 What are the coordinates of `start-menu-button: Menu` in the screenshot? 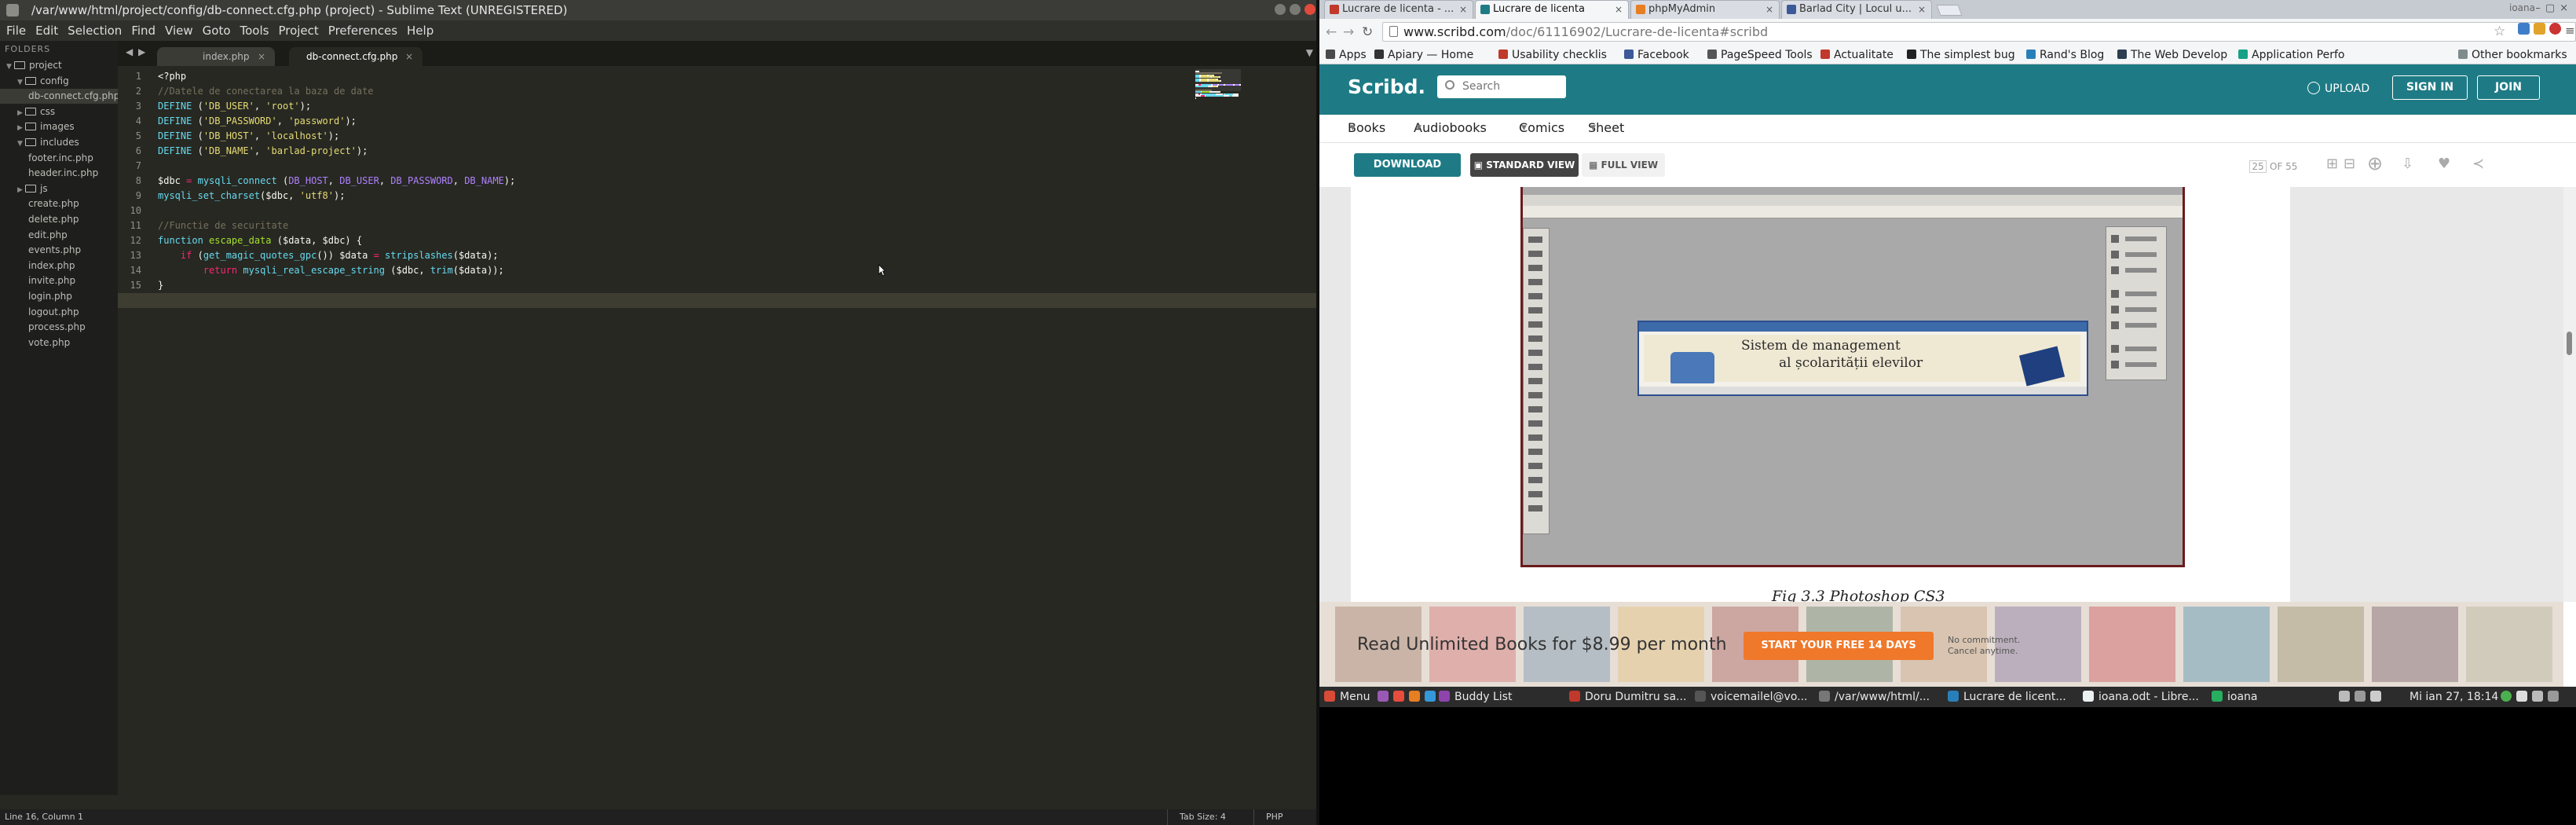 It's located at (1347, 697).